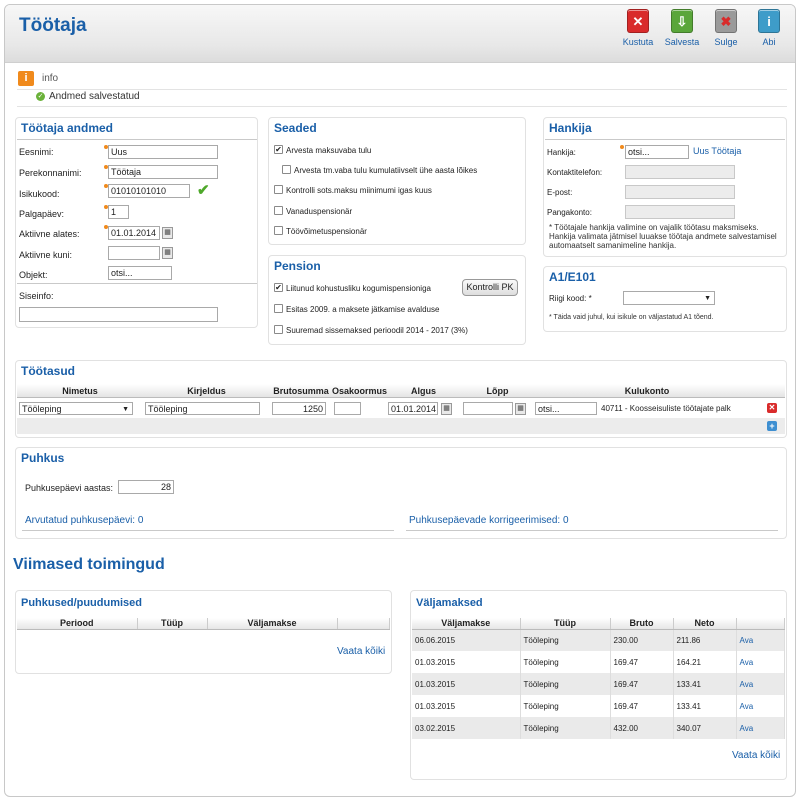  Describe the element at coordinates (36, 152) in the screenshot. I see `first-name-label: Eesnimi:` at that location.